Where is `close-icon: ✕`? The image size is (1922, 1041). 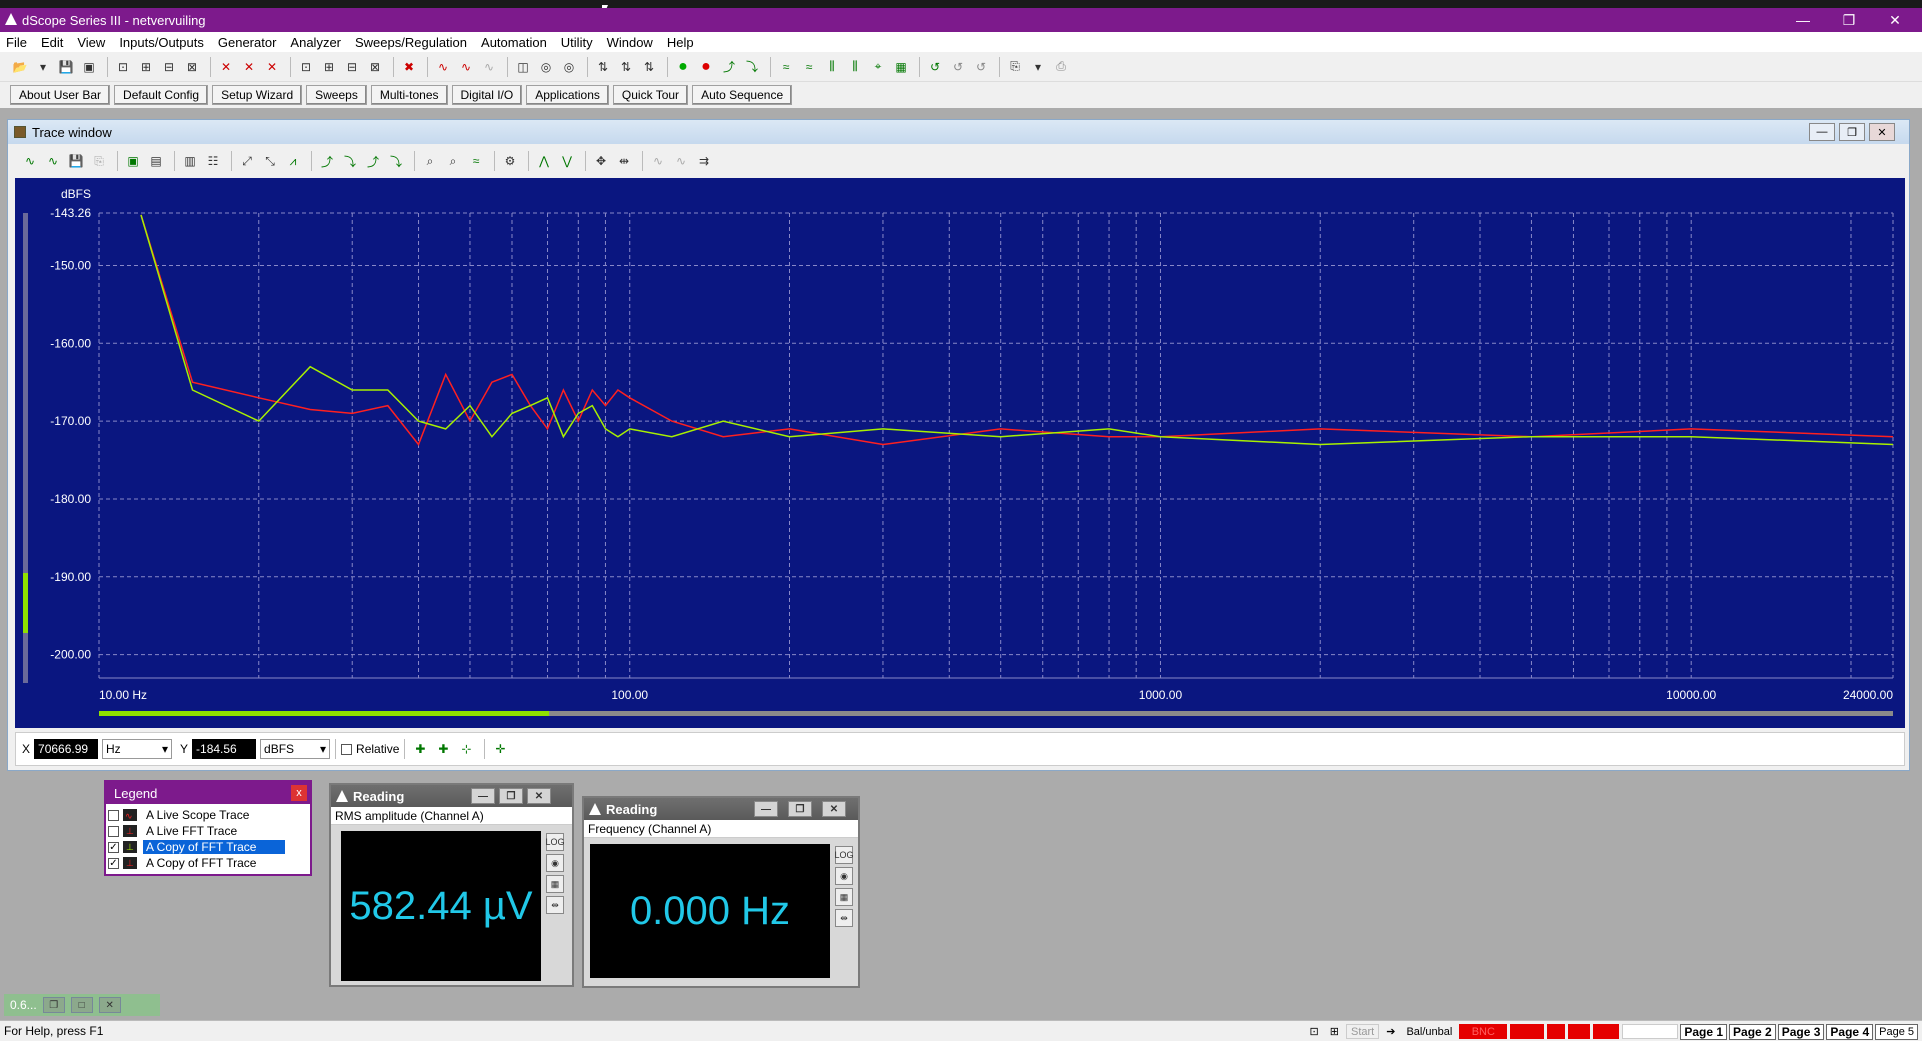
close-icon: ✕ is located at coordinates (109, 1005).